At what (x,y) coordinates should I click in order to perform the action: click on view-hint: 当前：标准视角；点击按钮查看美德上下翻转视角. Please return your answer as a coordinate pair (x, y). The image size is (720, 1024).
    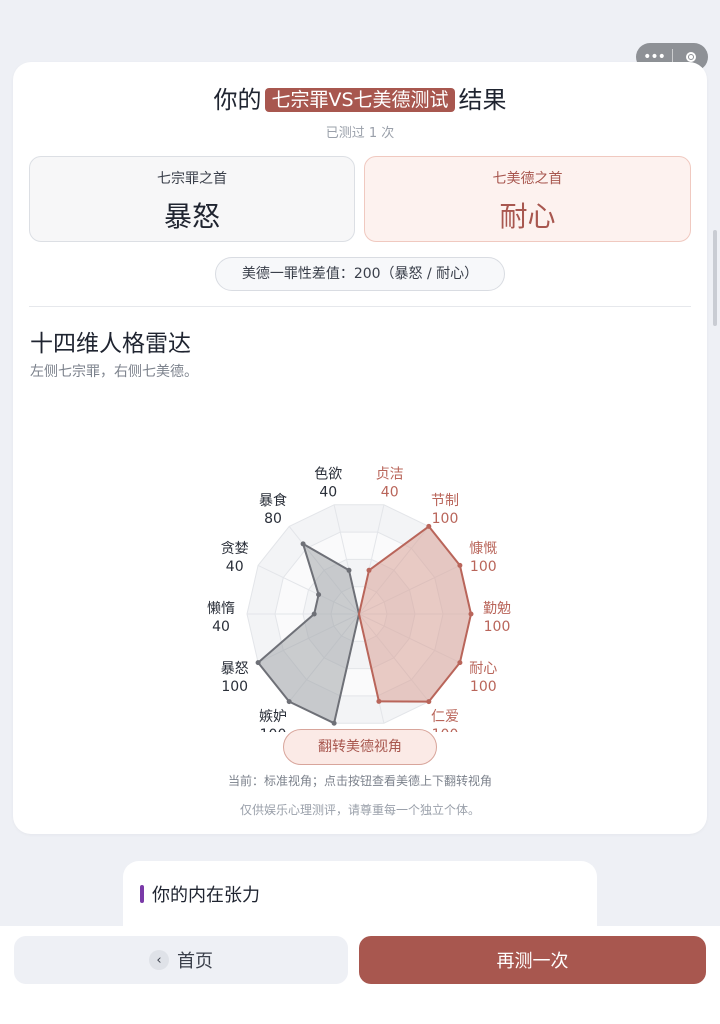
    Looking at the image, I should click on (359, 781).